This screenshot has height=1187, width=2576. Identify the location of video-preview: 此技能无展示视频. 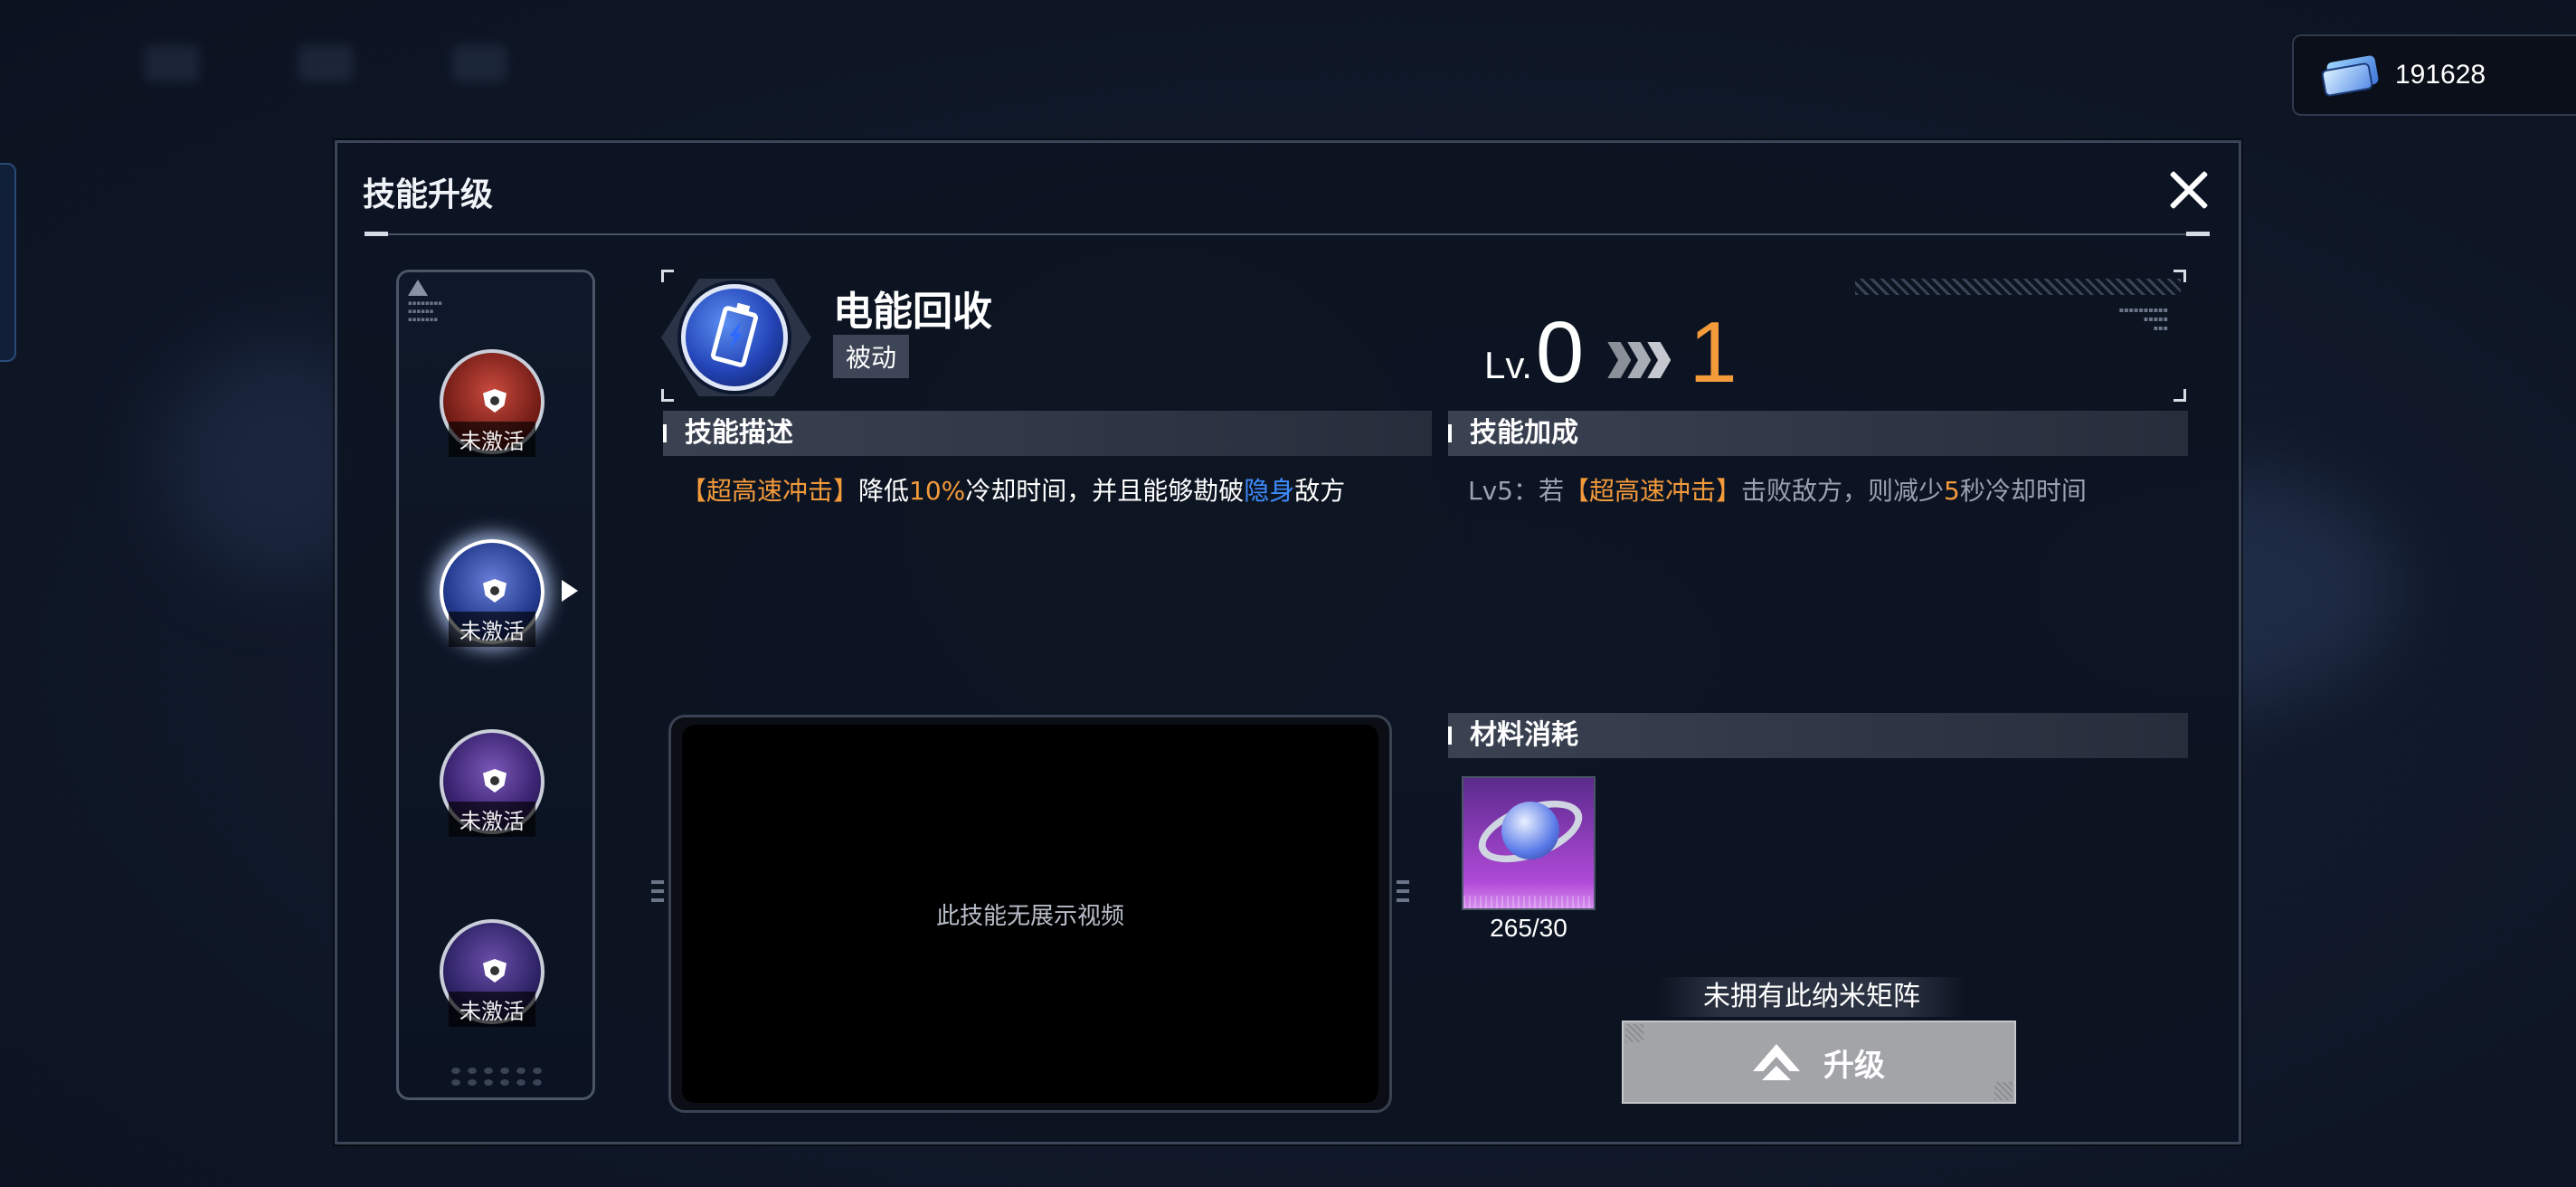
(1030, 914).